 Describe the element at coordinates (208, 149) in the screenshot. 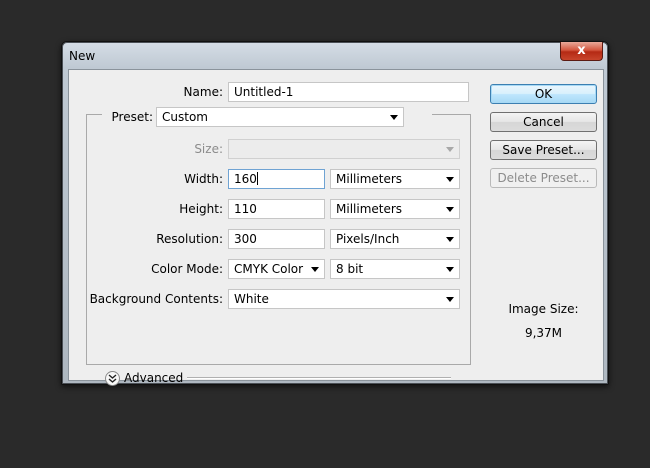

I see `size-label: Size:` at that location.